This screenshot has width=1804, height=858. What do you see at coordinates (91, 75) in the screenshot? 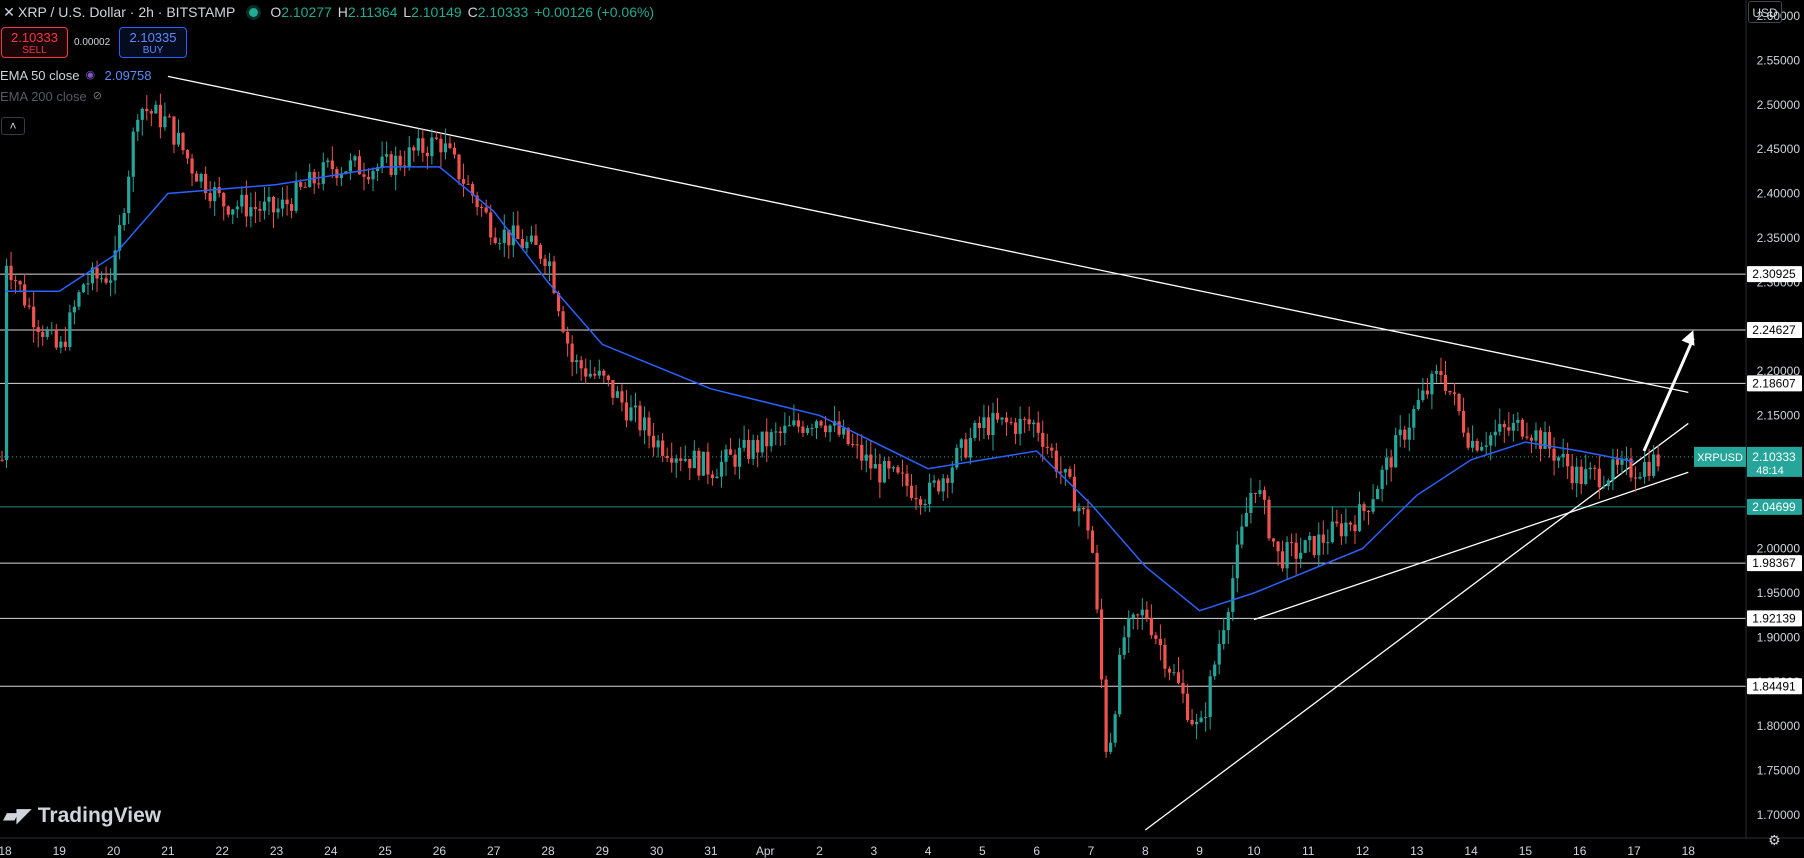
I see `eye-icon: ◉` at bounding box center [91, 75].